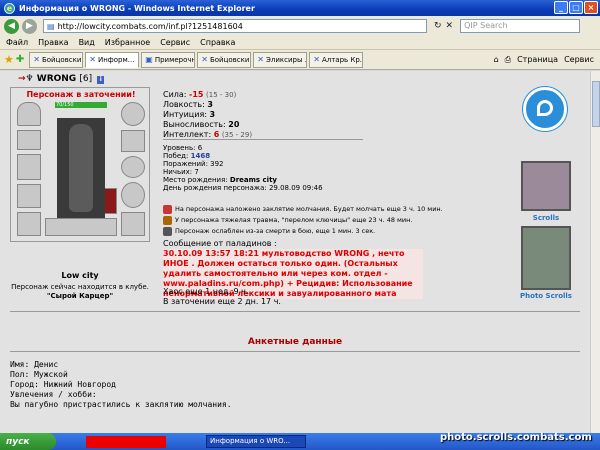  Describe the element at coordinates (34, 364) in the screenshot. I see `profile-name: Имя: Денис` at that location.